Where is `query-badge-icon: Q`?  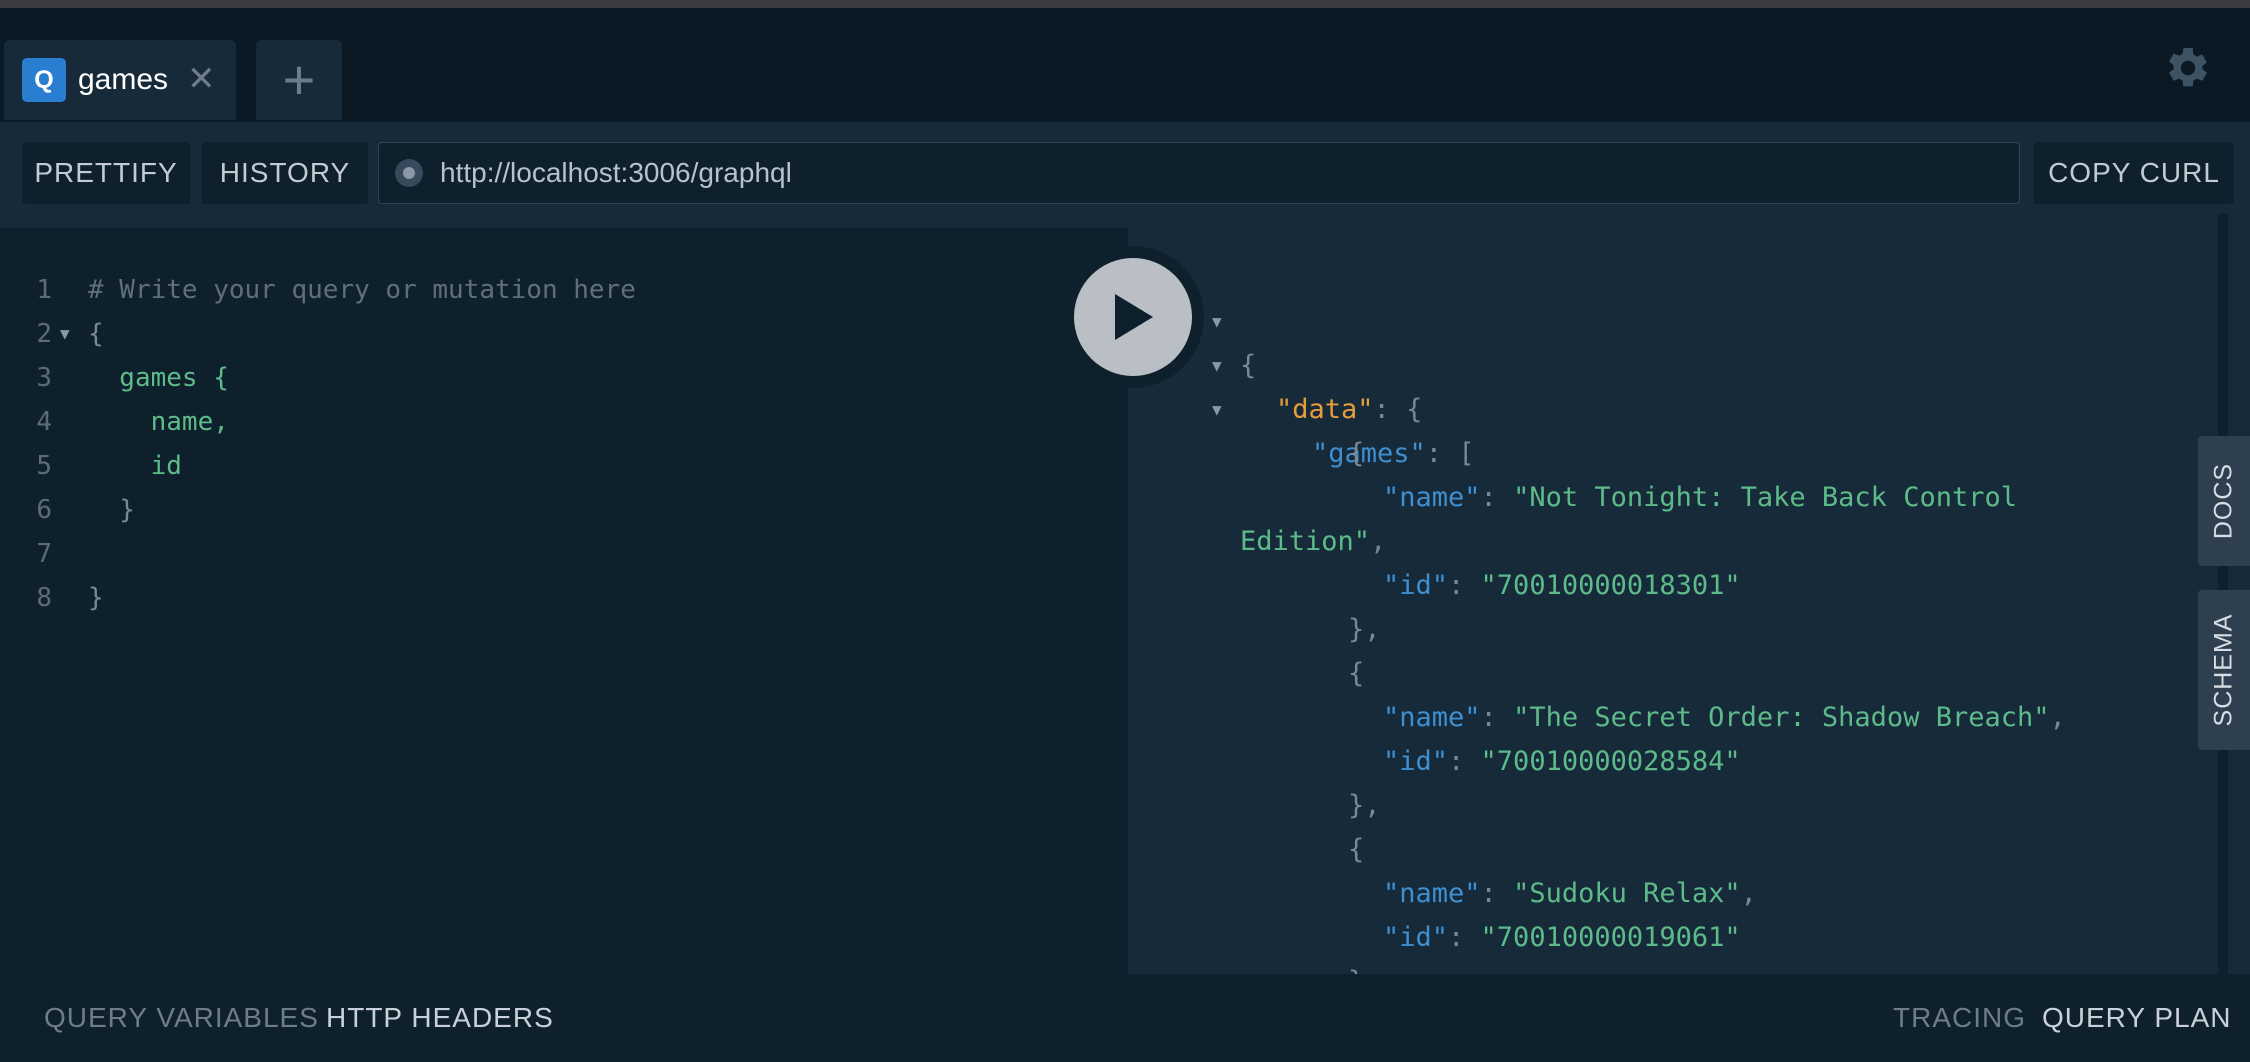 query-badge-icon: Q is located at coordinates (44, 80).